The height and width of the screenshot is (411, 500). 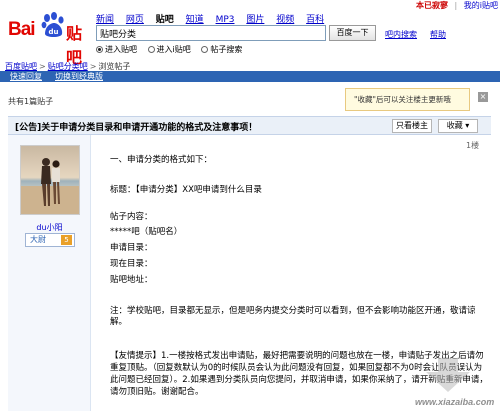 I want to click on author-name: du小阳, so click(x=49, y=227).